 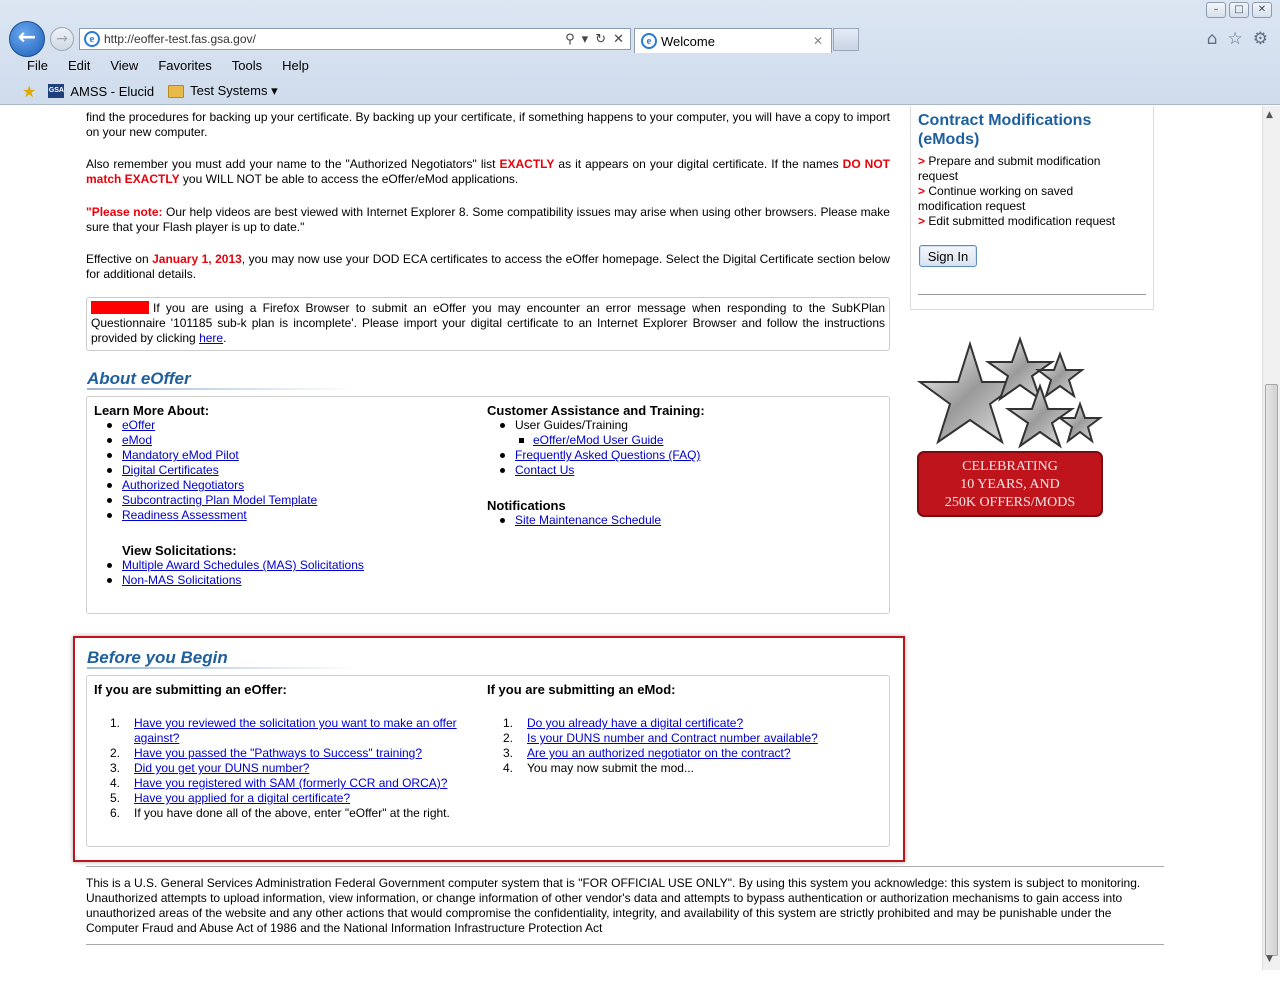 What do you see at coordinates (29, 91) in the screenshot?
I see `favorites-bar-star-icon: ★` at bounding box center [29, 91].